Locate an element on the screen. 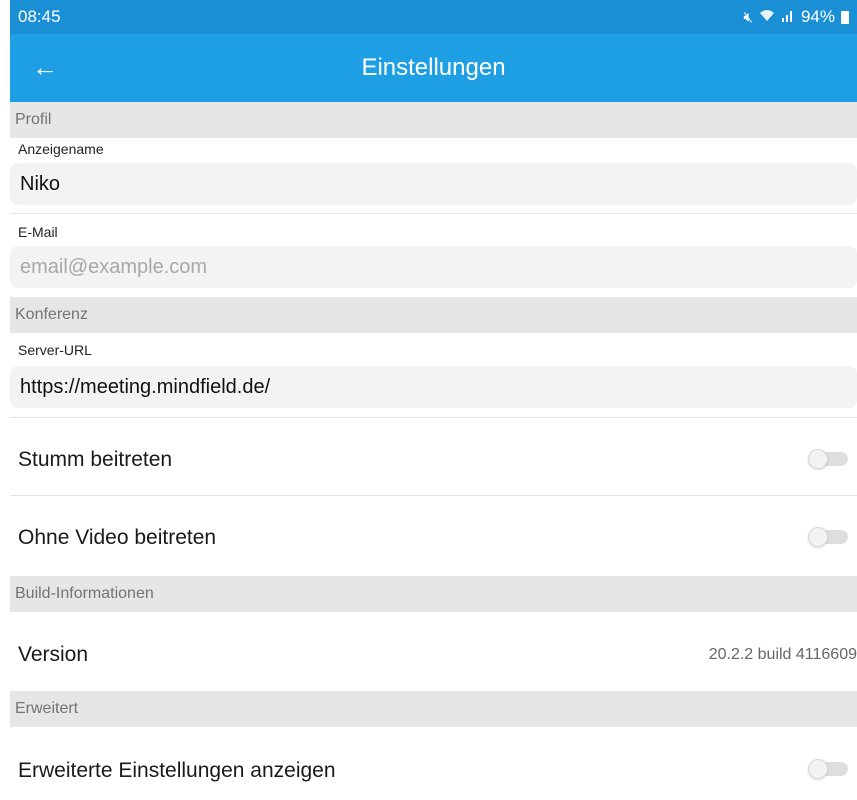  server-url-label: Server-URL is located at coordinates (55, 350).